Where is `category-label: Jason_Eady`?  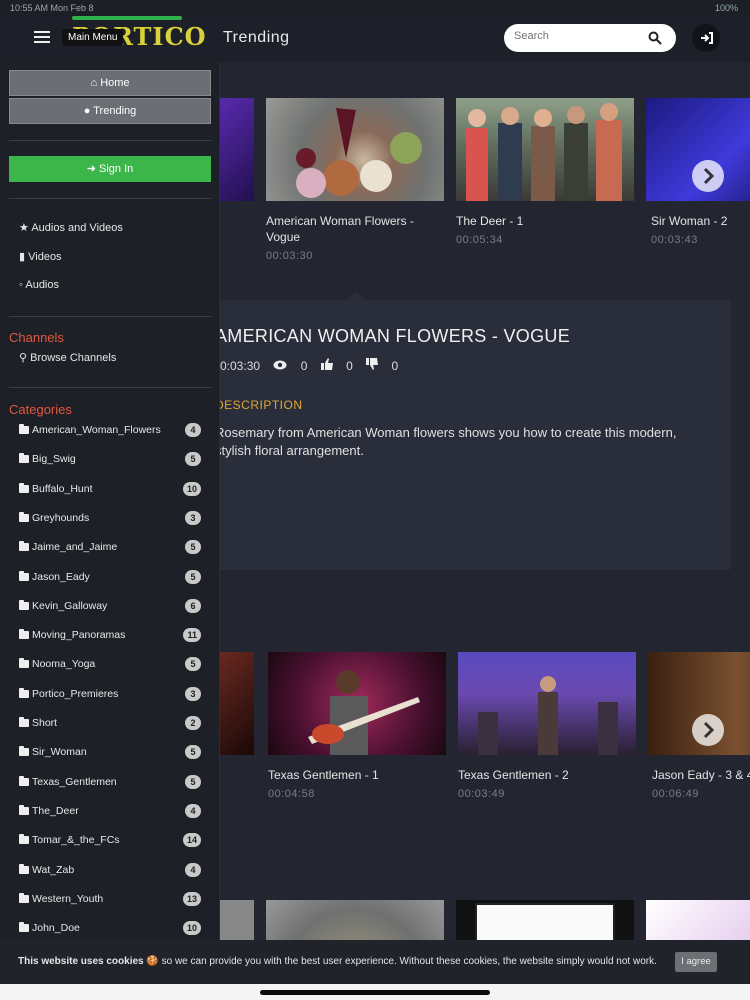 category-label: Jason_Eady is located at coordinates (61, 576).